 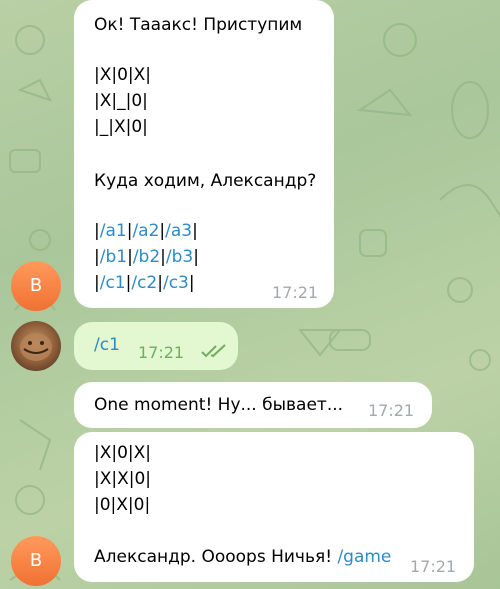 What do you see at coordinates (178, 231) in the screenshot?
I see `command-link-a3: /a3` at bounding box center [178, 231].